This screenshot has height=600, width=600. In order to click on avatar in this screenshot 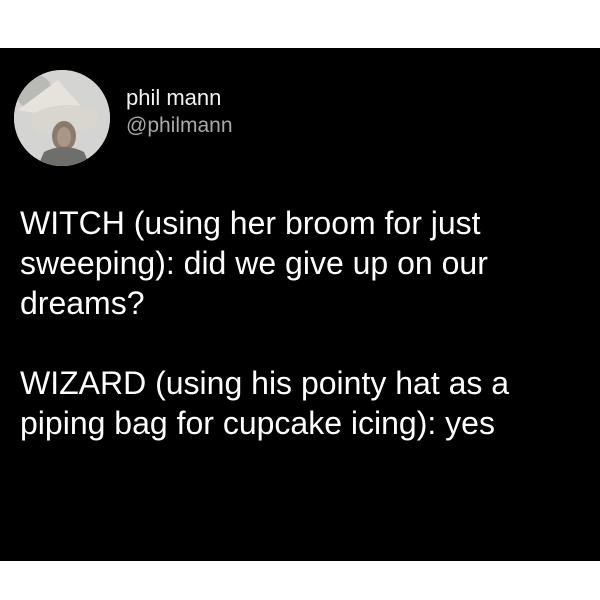, I will do `click(62, 118)`.